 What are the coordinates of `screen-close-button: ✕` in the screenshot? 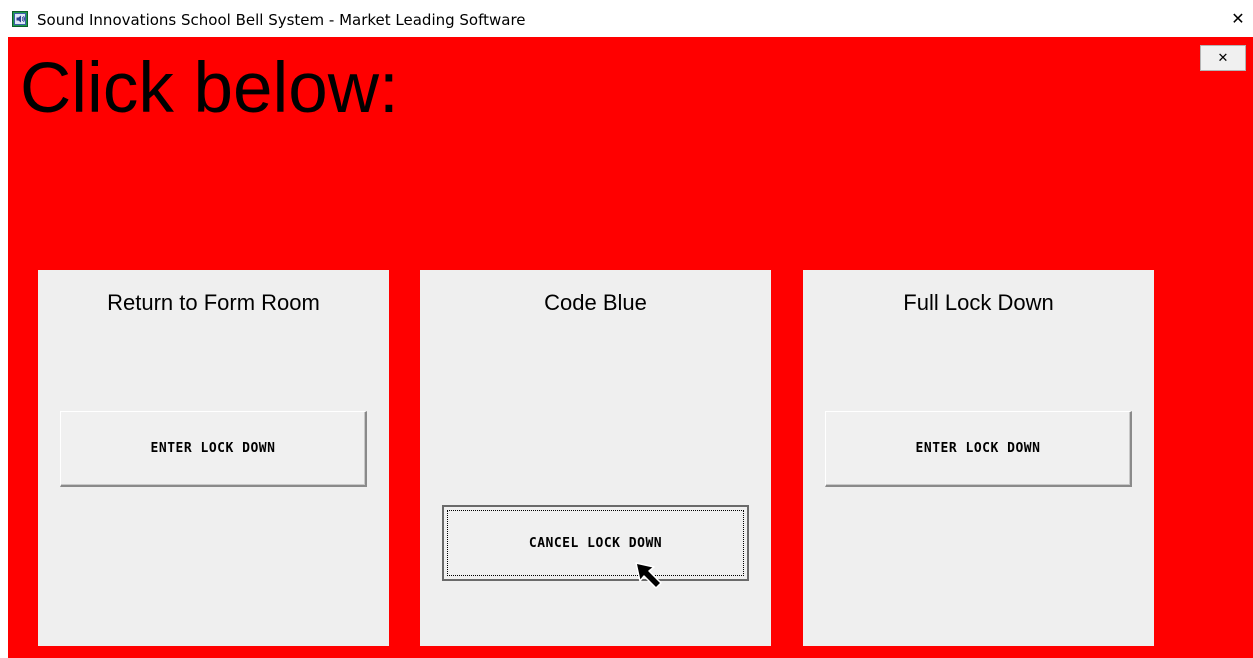 It's located at (1223, 58).